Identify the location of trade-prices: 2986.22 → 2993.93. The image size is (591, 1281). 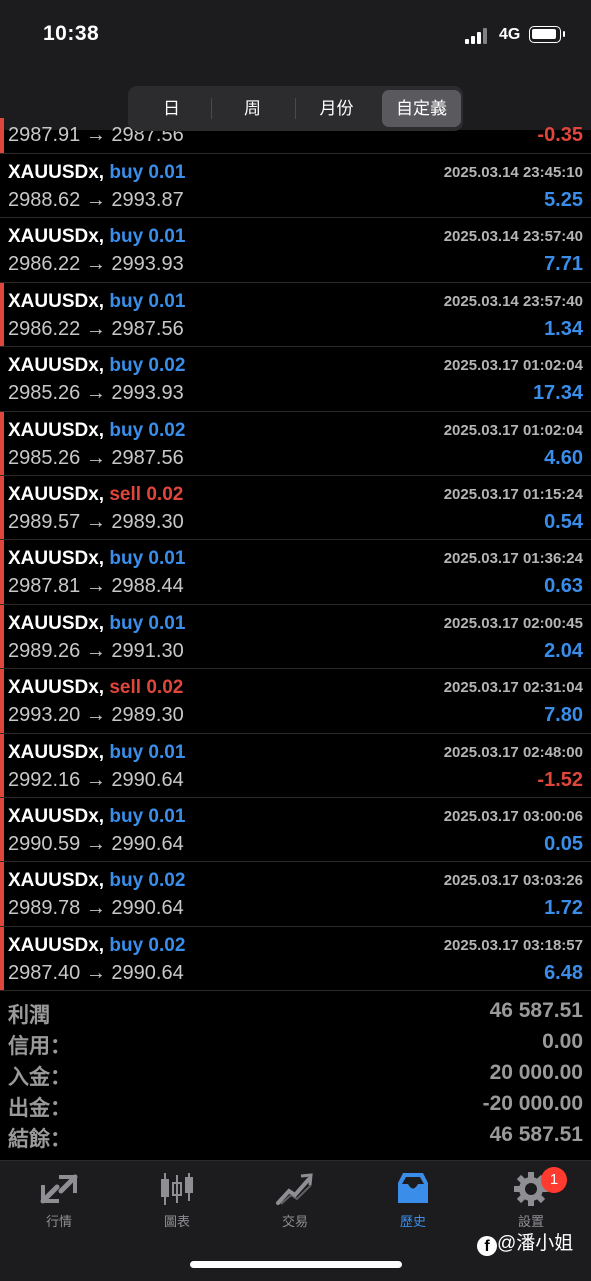
(96, 264).